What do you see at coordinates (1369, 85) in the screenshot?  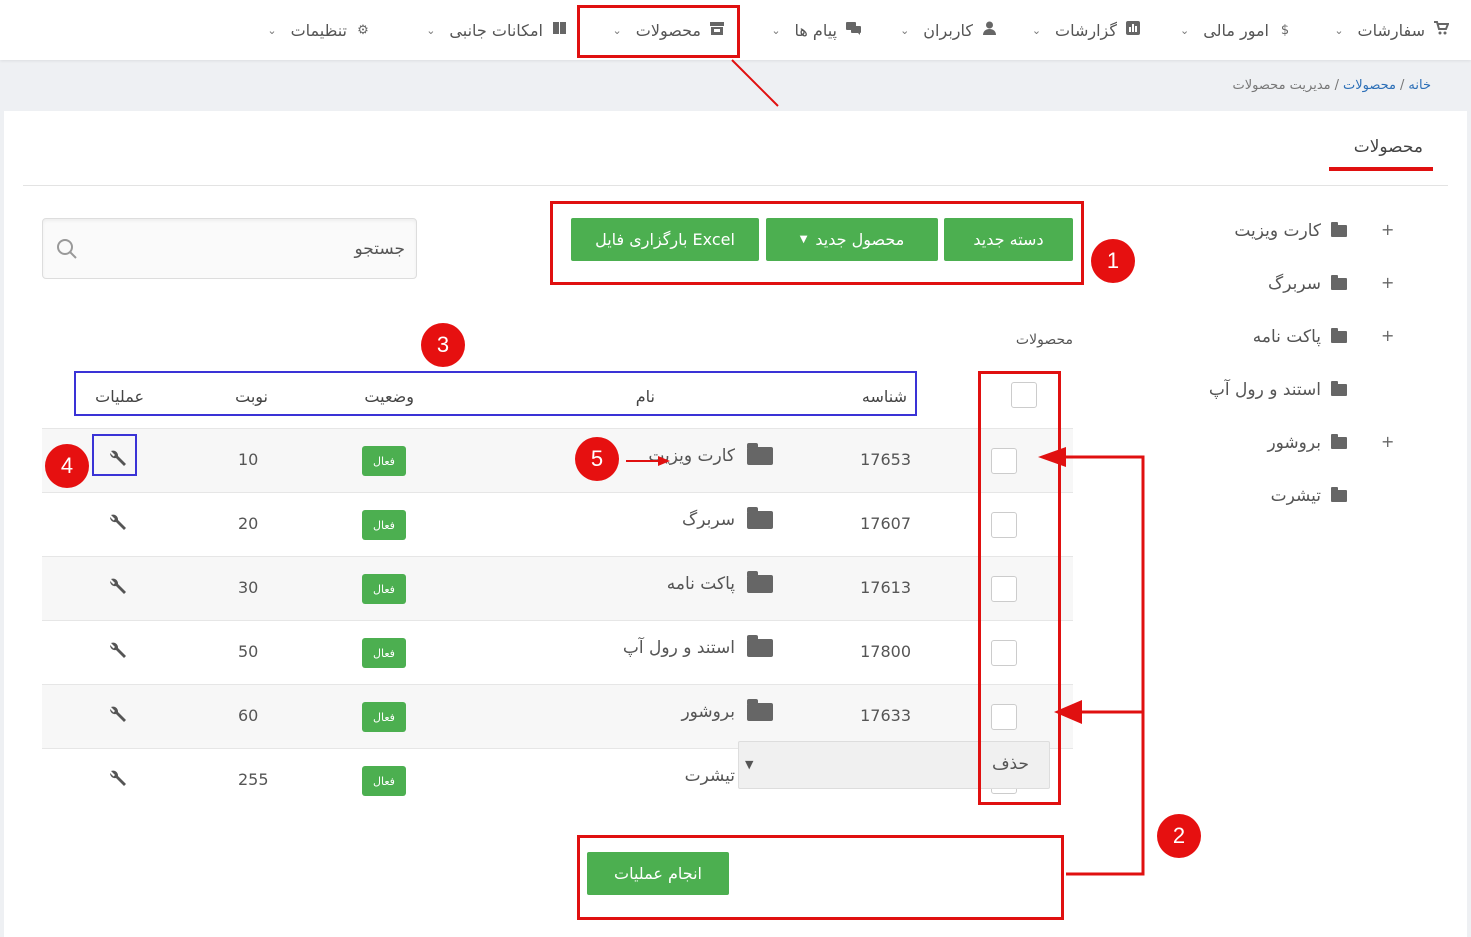 I see `breadcrumb-products-link: محصولات` at bounding box center [1369, 85].